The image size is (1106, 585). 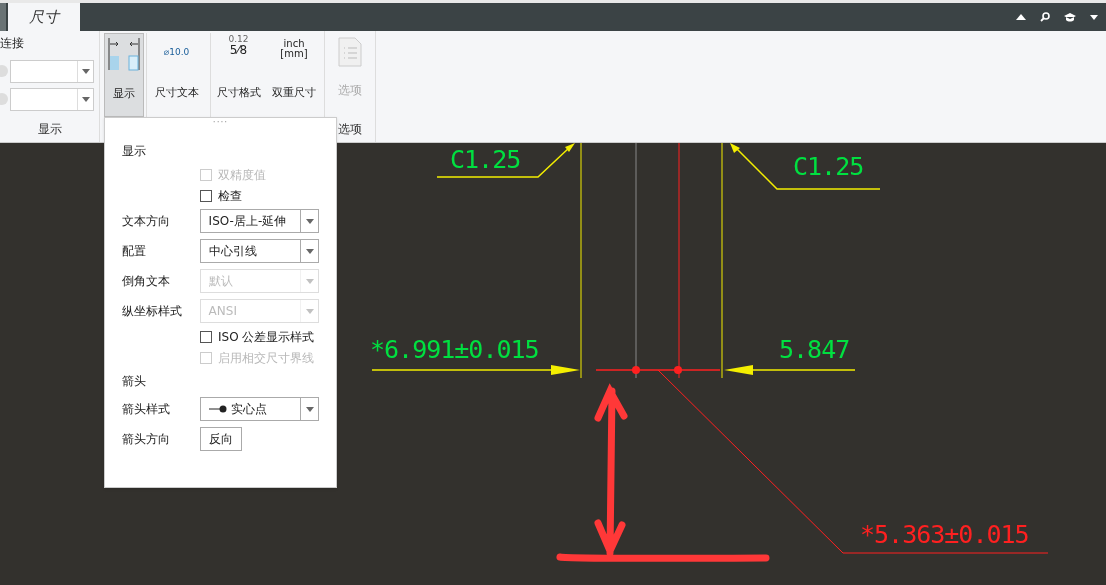 I want to click on dimension-display-icon, so click(x=124, y=54).